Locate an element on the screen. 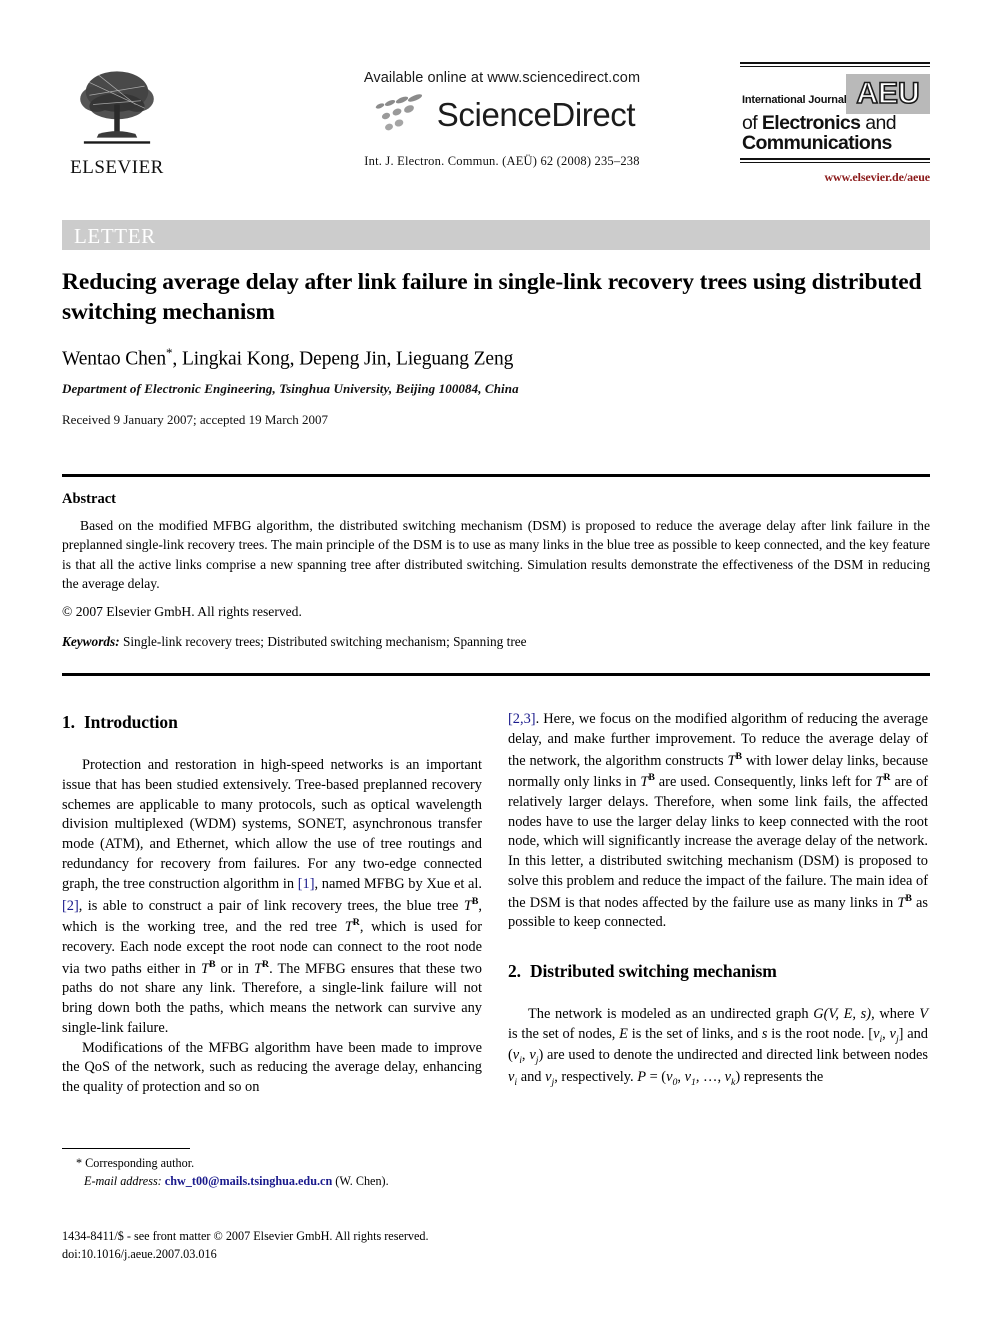 This screenshot has width=992, height=1323. section-title-1: Introduction is located at coordinates (130, 722).